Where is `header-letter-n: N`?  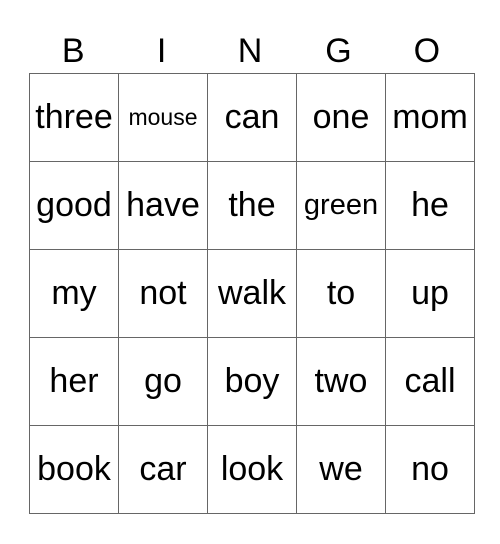 header-letter-n: N is located at coordinates (250, 51).